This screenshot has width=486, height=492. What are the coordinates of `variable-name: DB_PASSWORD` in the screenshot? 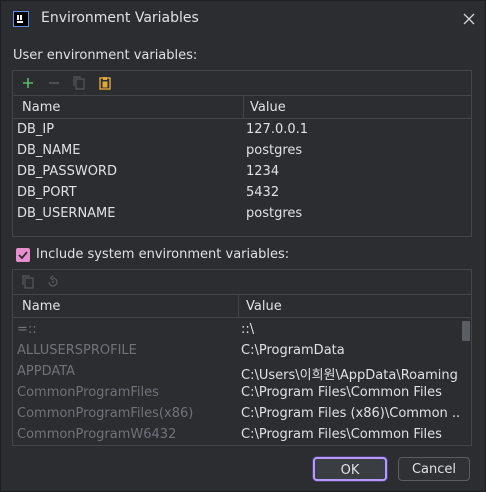 It's located at (67, 171).